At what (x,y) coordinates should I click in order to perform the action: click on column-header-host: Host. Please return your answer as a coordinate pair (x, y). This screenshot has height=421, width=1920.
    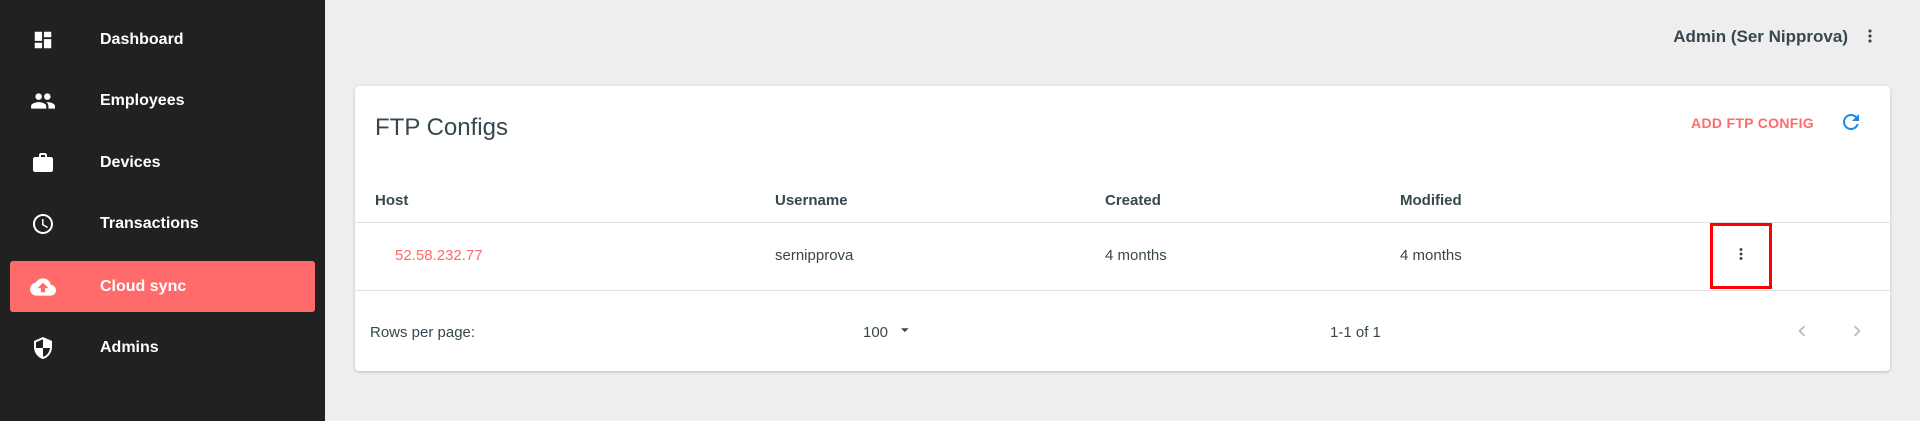
    Looking at the image, I should click on (391, 200).